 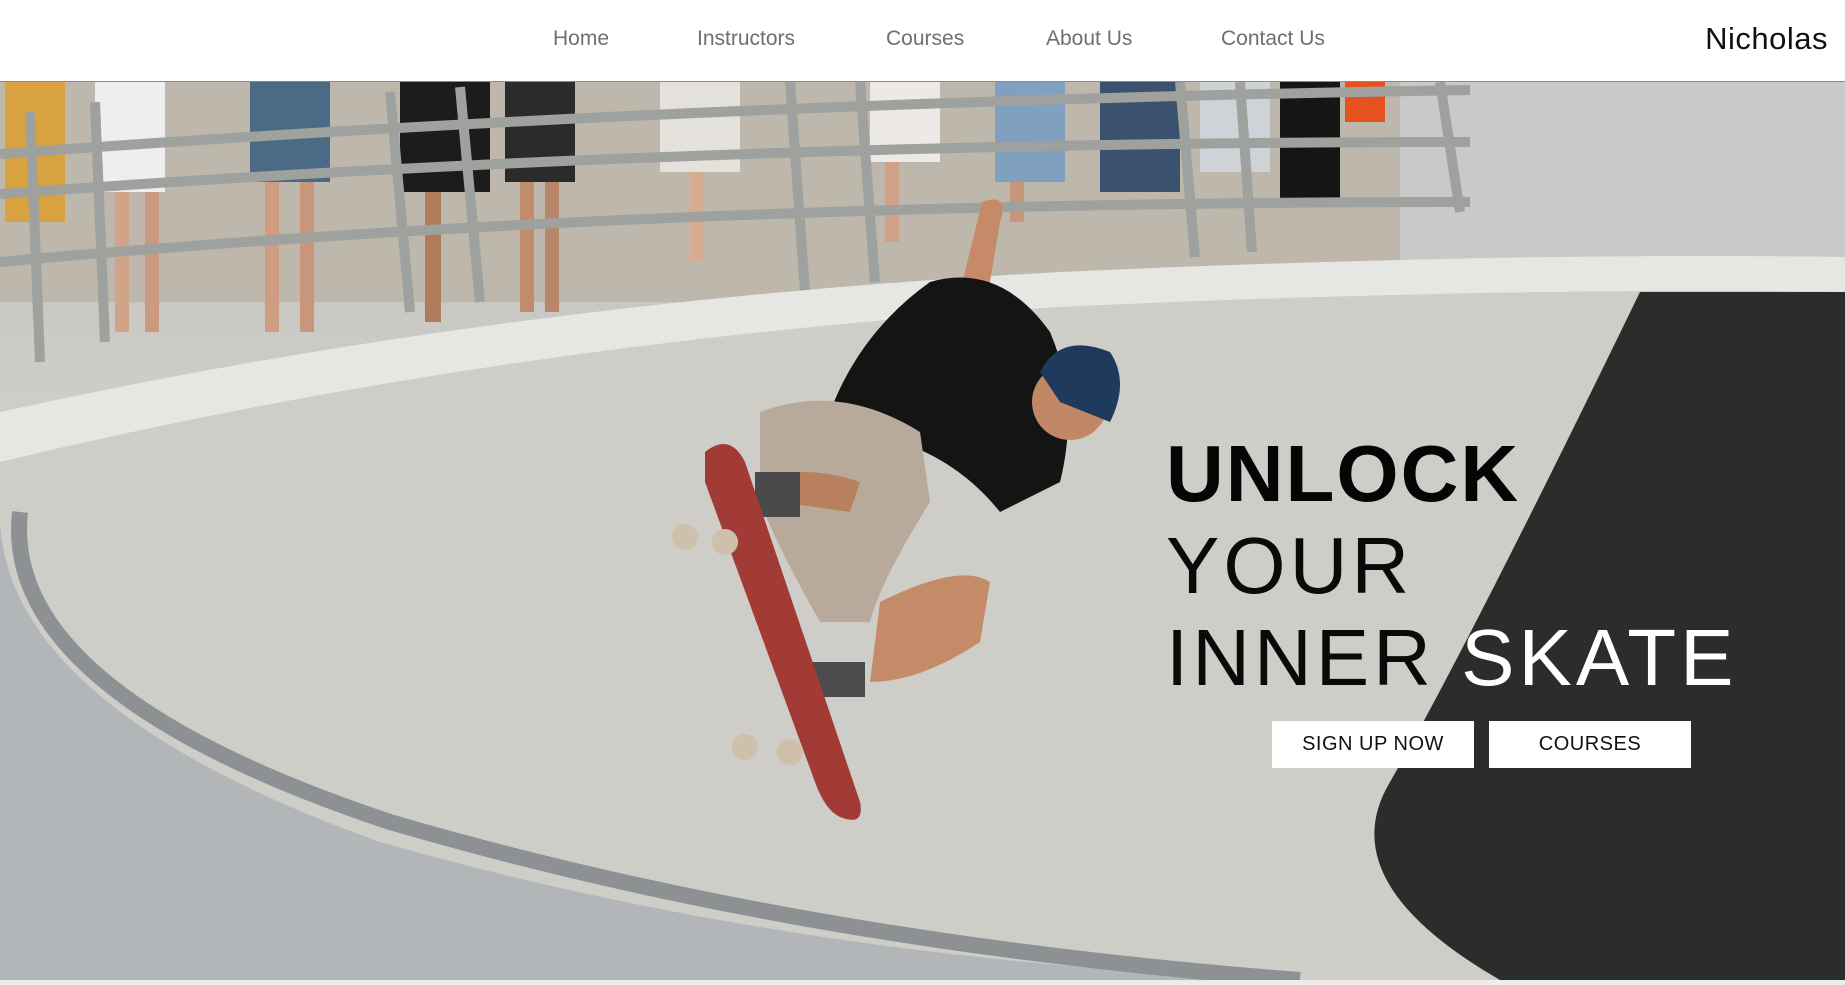 What do you see at coordinates (1599, 657) in the screenshot?
I see `headline-skate: SKATE` at bounding box center [1599, 657].